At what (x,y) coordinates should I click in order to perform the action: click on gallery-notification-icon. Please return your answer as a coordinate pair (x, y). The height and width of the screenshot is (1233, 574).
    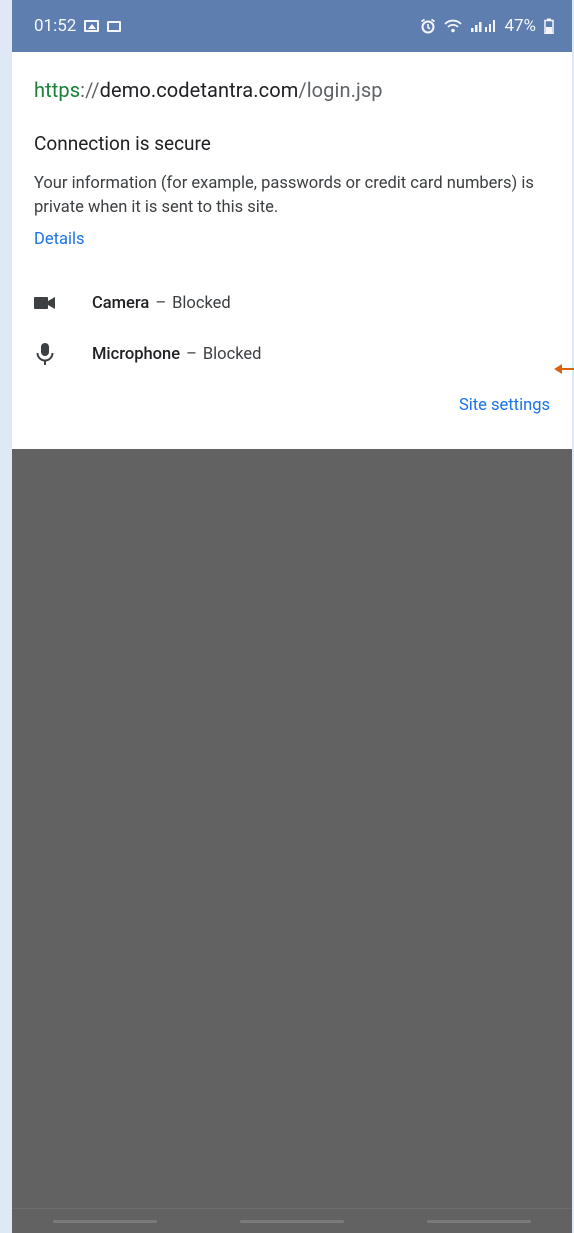
    Looking at the image, I should click on (92, 26).